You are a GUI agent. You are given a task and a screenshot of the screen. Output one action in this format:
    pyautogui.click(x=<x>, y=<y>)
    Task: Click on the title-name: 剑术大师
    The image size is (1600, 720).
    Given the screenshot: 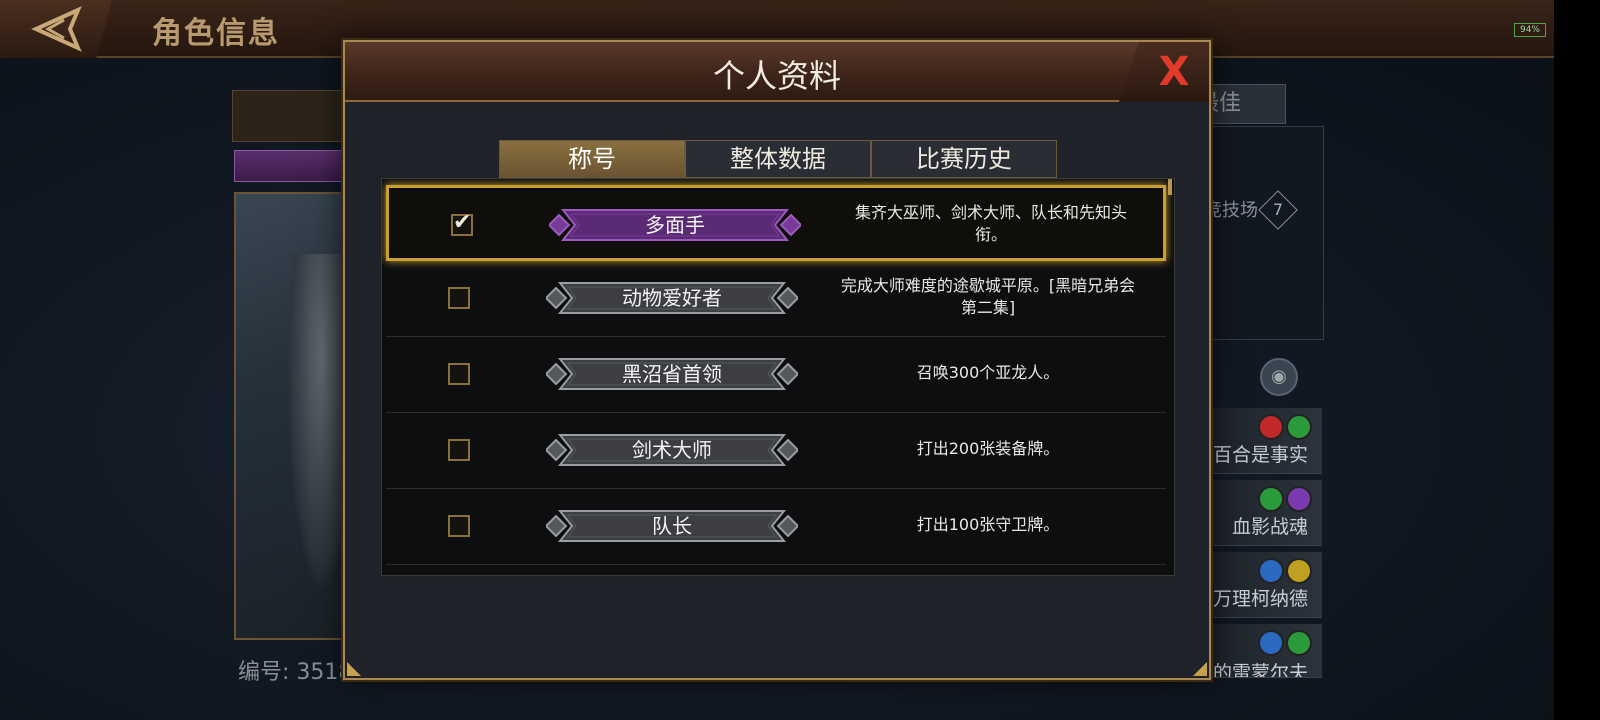 What is the action you would take?
    pyautogui.click(x=672, y=450)
    